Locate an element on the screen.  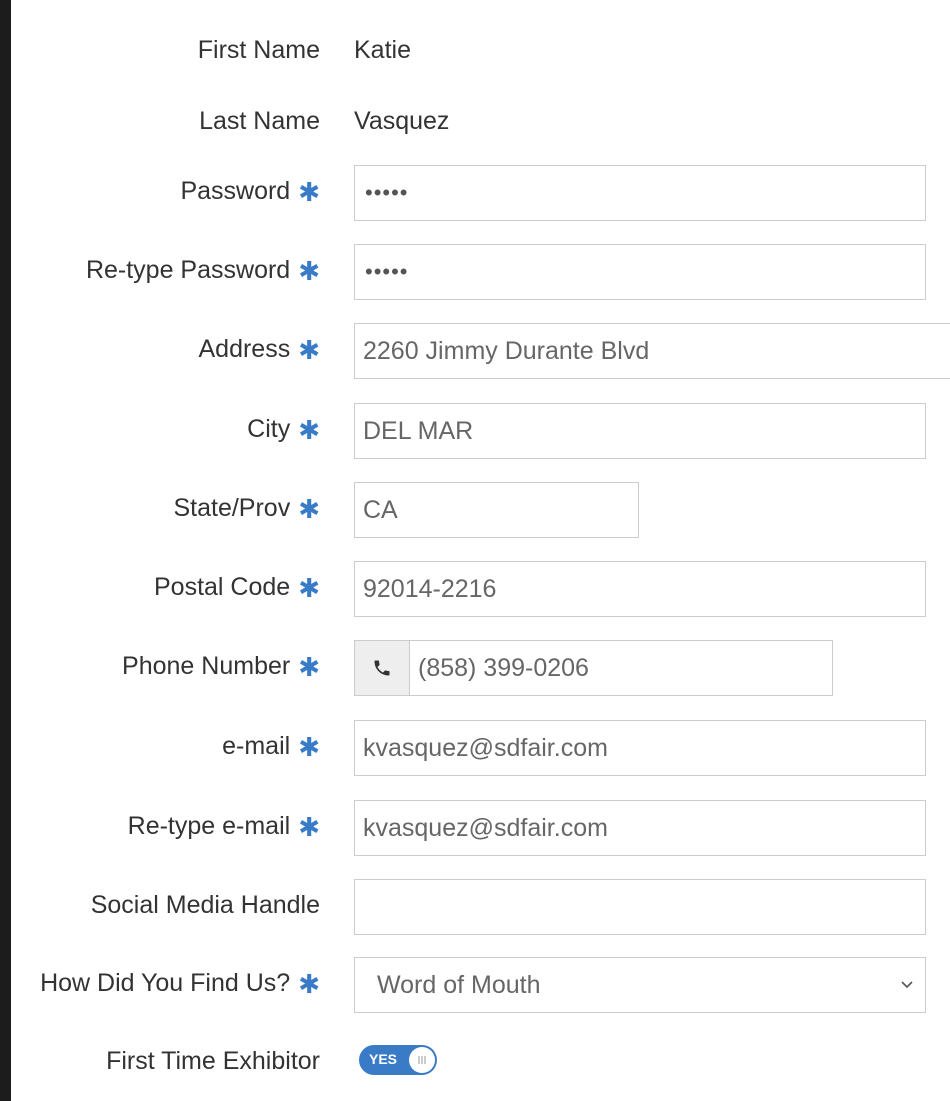
postal-code-row: Postal Code ✱ 92014-2216 is located at coordinates (480, 589).